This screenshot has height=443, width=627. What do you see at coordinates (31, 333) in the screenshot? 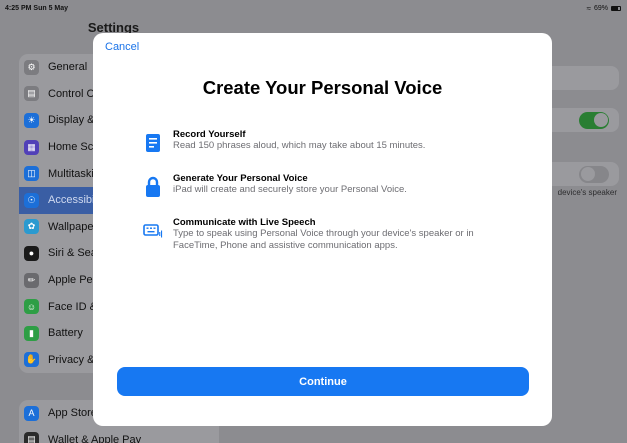
I see `battery-icon: ▮` at bounding box center [31, 333].